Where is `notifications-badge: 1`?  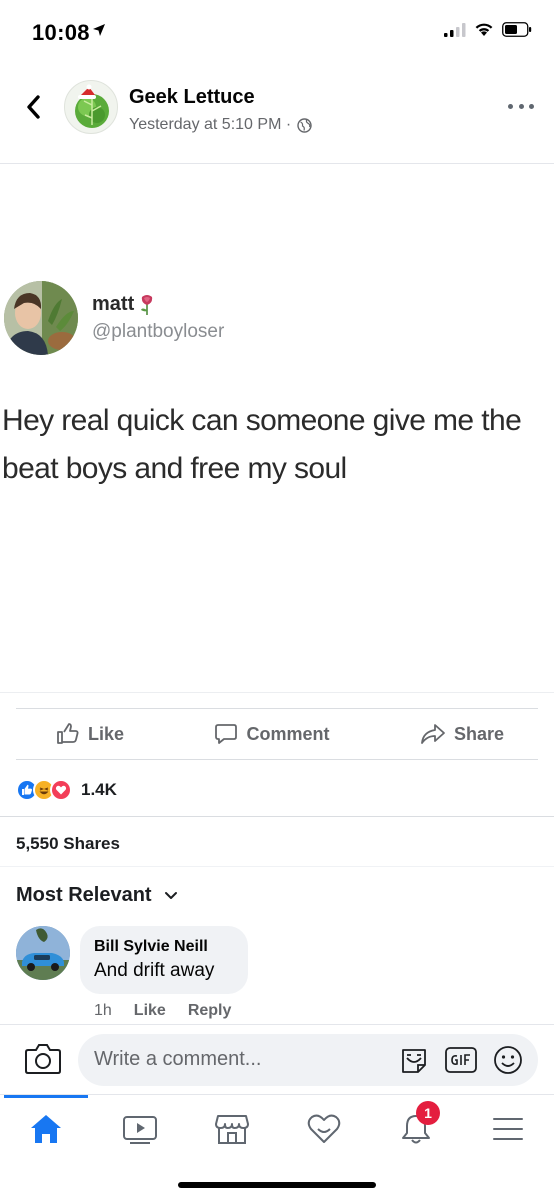
notifications-badge: 1 is located at coordinates (428, 1113).